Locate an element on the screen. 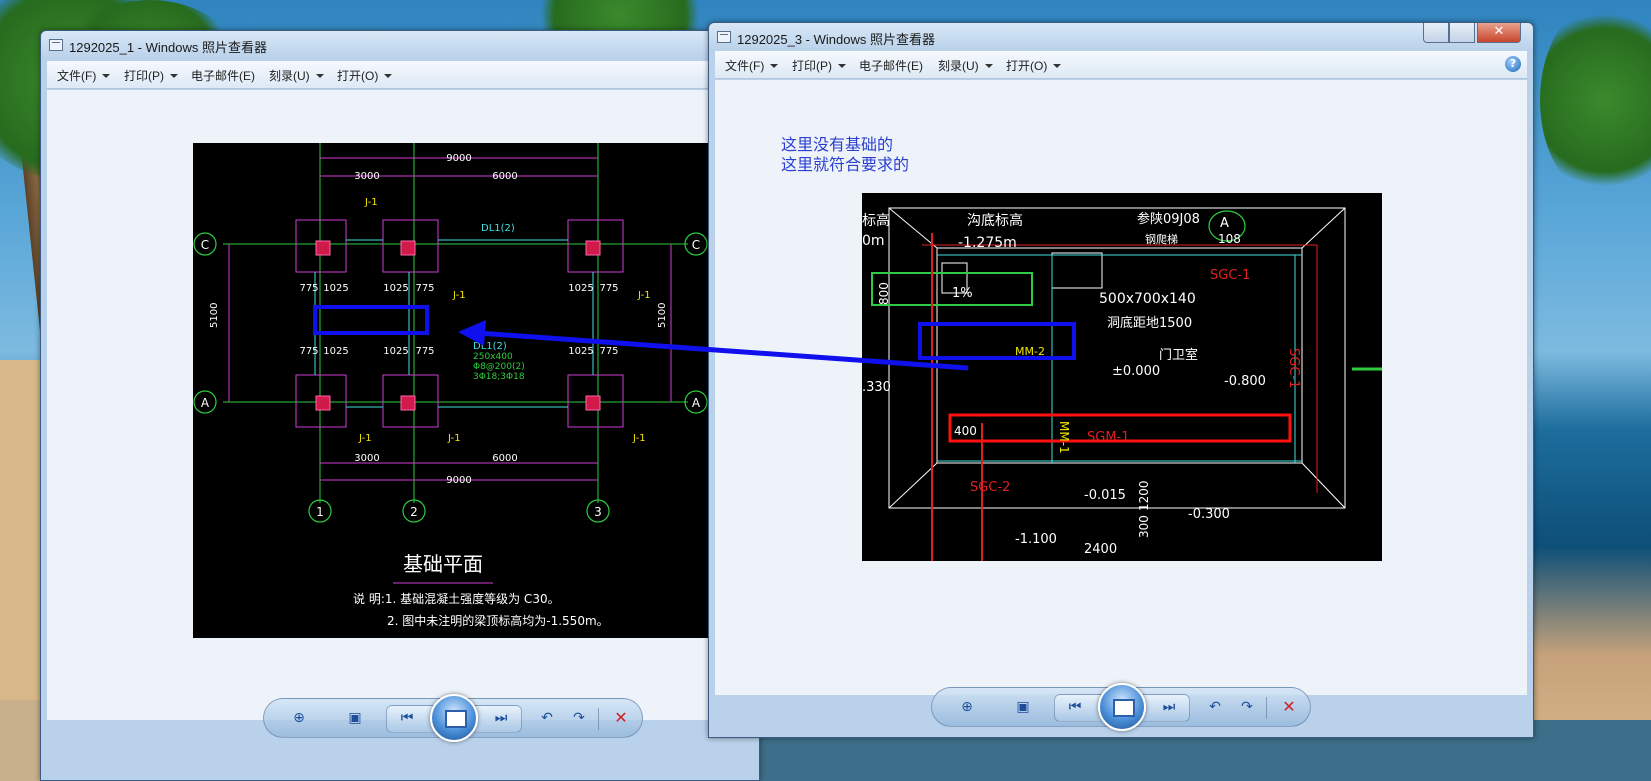  dim-2400: 2400 is located at coordinates (1100, 549).